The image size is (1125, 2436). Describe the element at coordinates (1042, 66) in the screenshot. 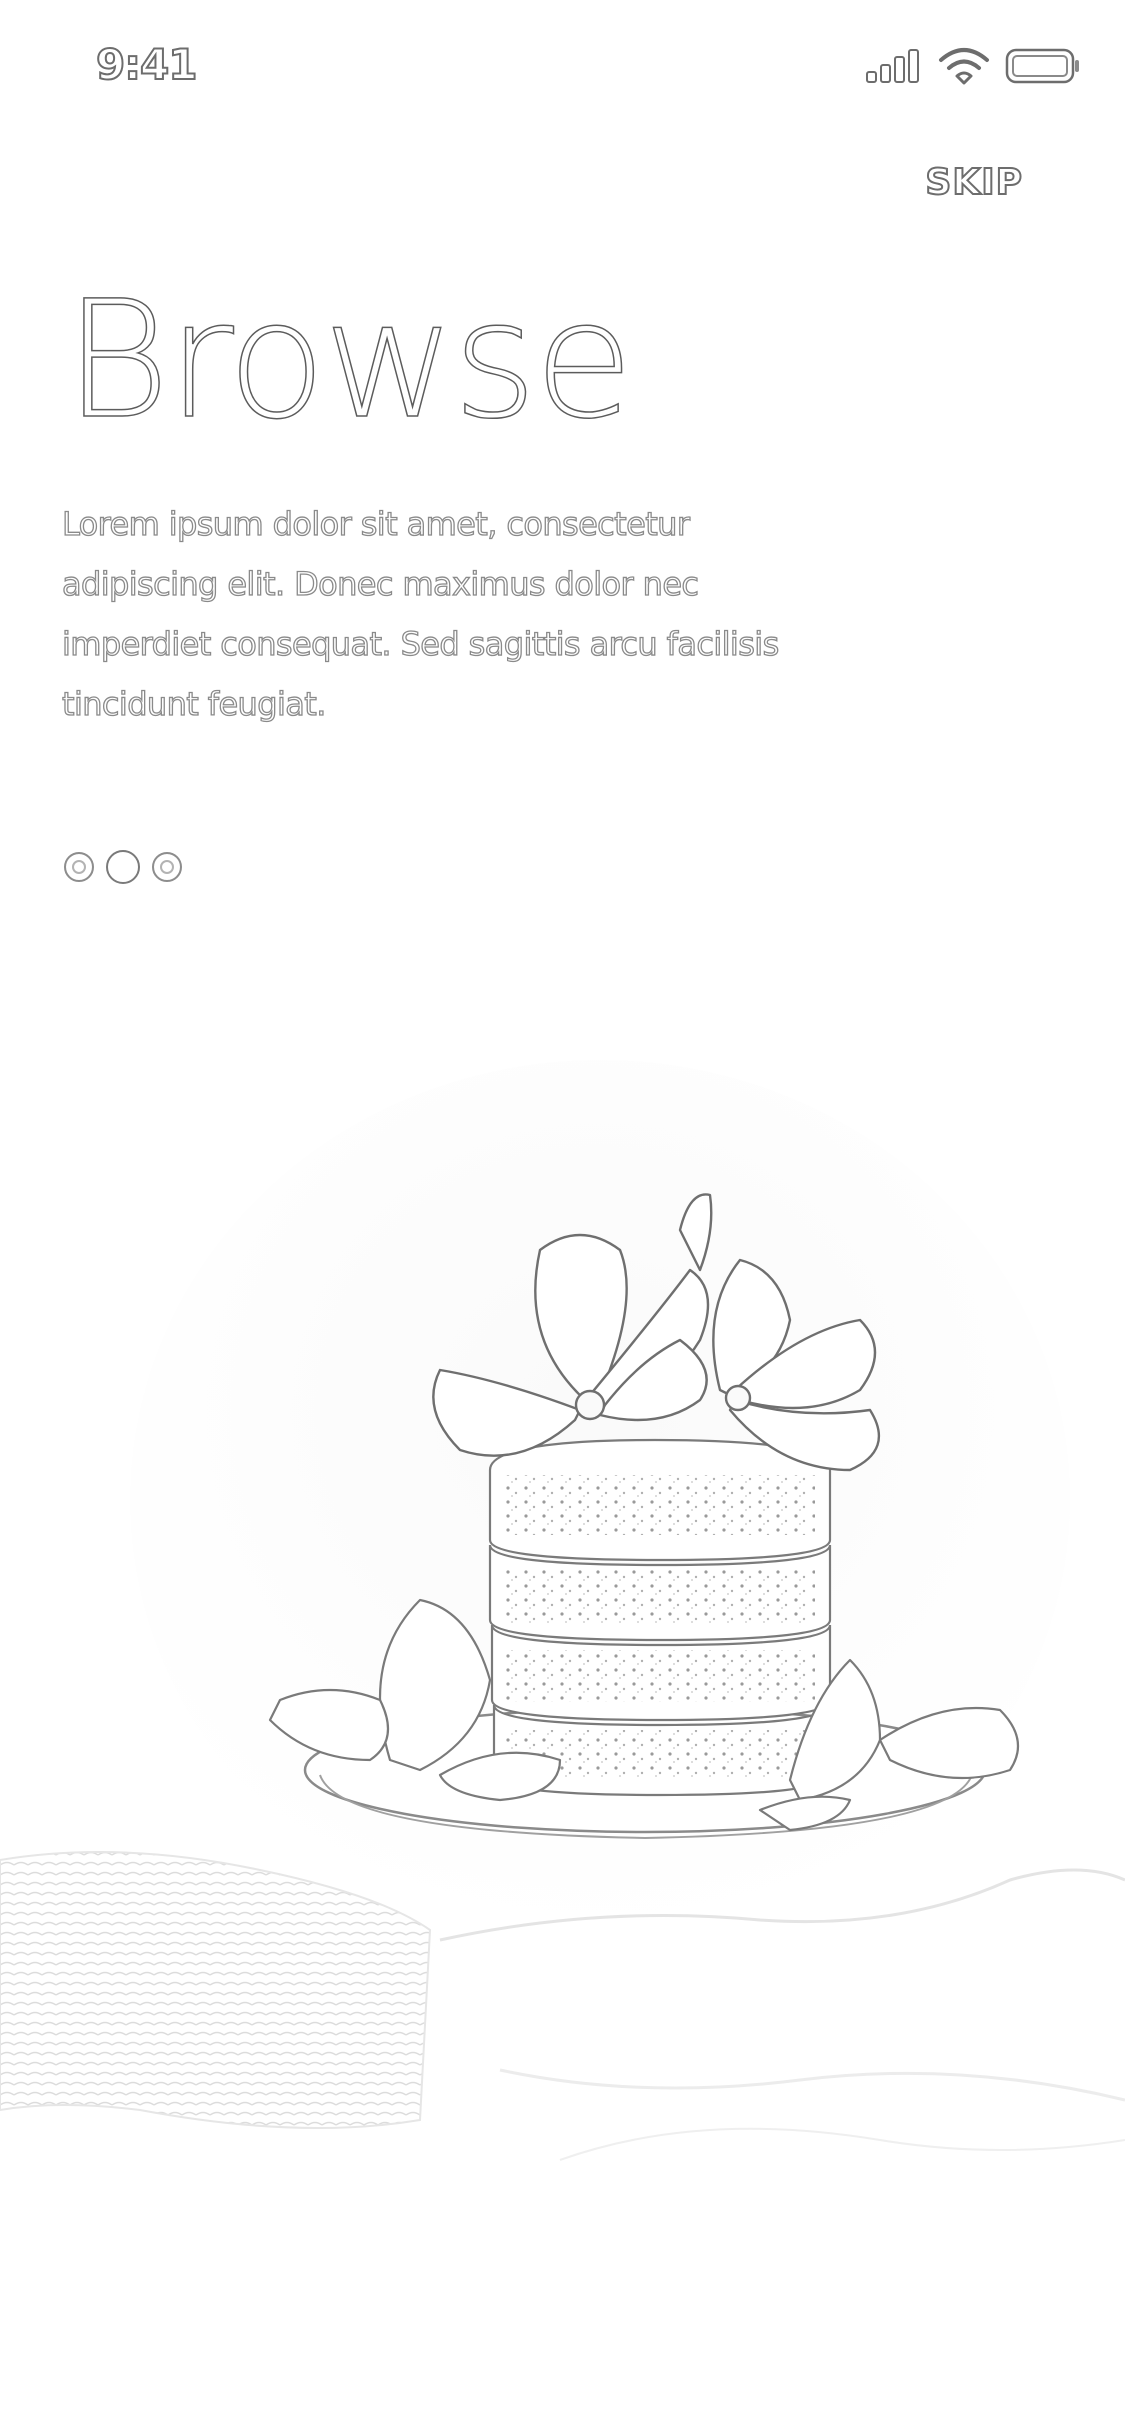

I see `battery-icon` at that location.